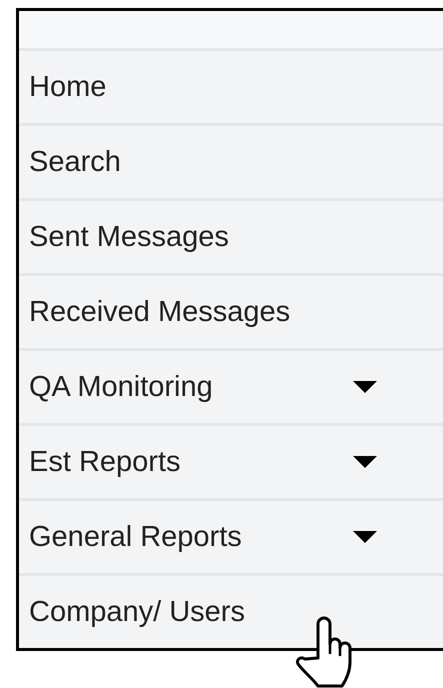 The image size is (443, 688). What do you see at coordinates (231, 535) in the screenshot?
I see `menu-item: General Reports` at bounding box center [231, 535].